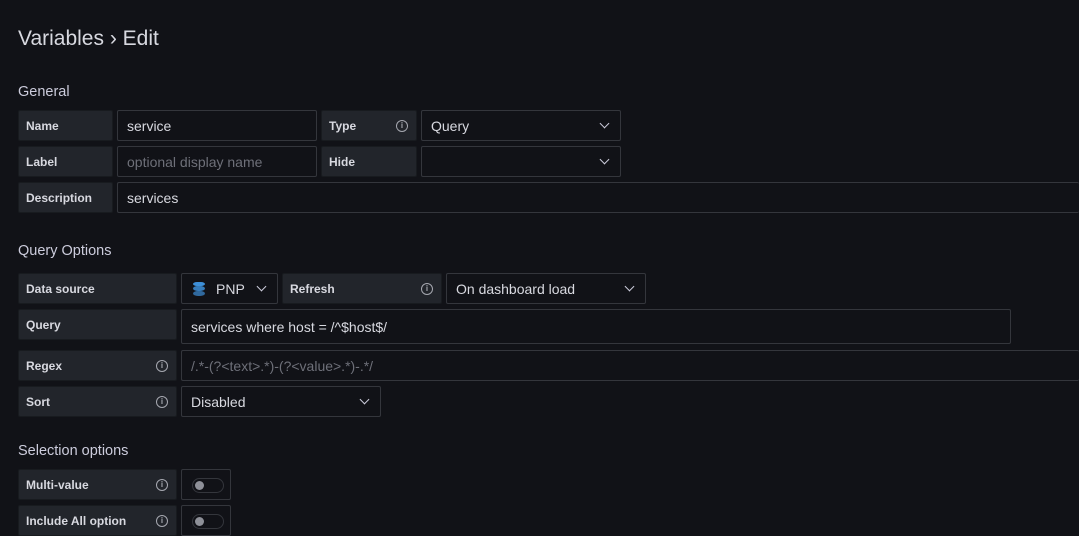 The height and width of the screenshot is (536, 1079). I want to click on regex-input: /.*-(?<text>.*)-(?<value>.*)-.*/, so click(630, 365).